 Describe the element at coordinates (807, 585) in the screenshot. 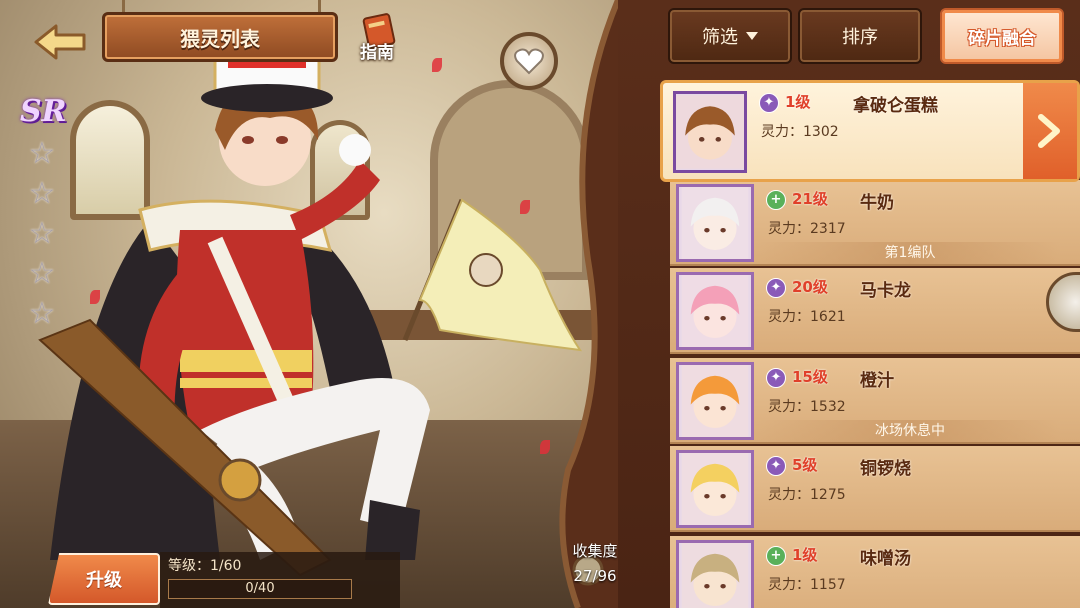

I see `character-spirit-power: 灵力：1157` at that location.